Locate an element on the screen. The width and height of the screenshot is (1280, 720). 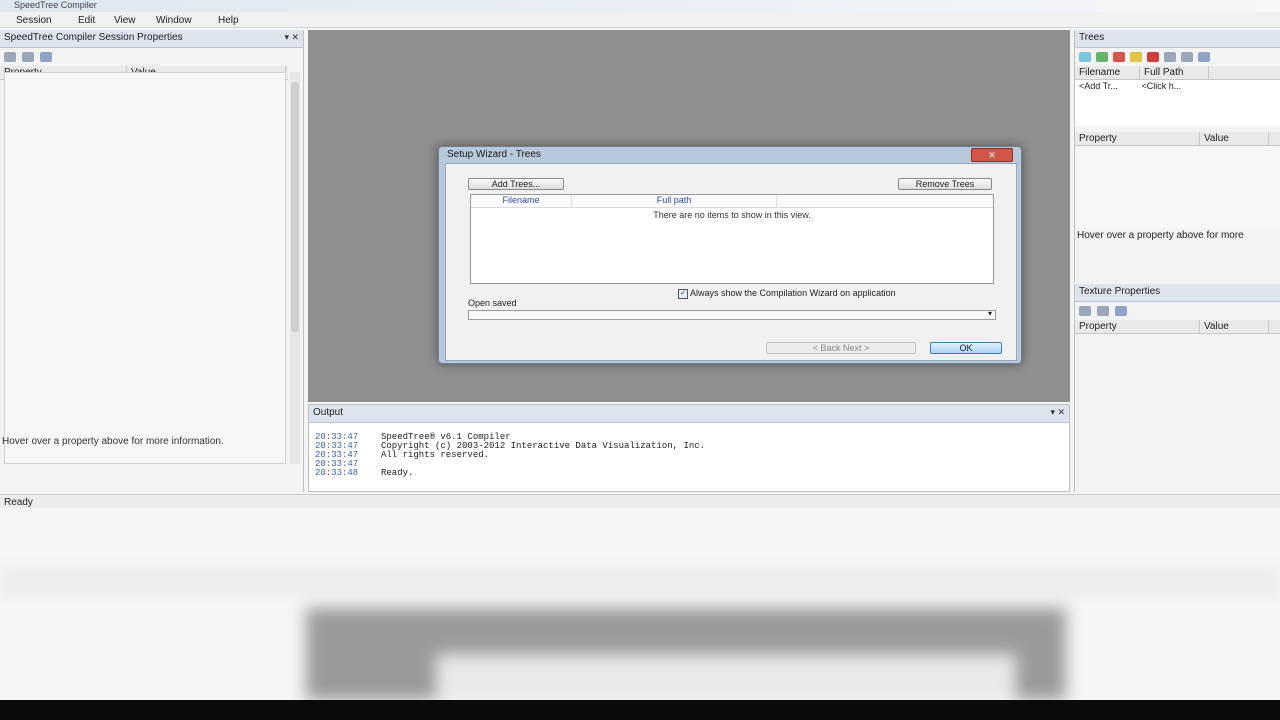
empty-list-message: There are no items to show in this view. is located at coordinates (732, 215).